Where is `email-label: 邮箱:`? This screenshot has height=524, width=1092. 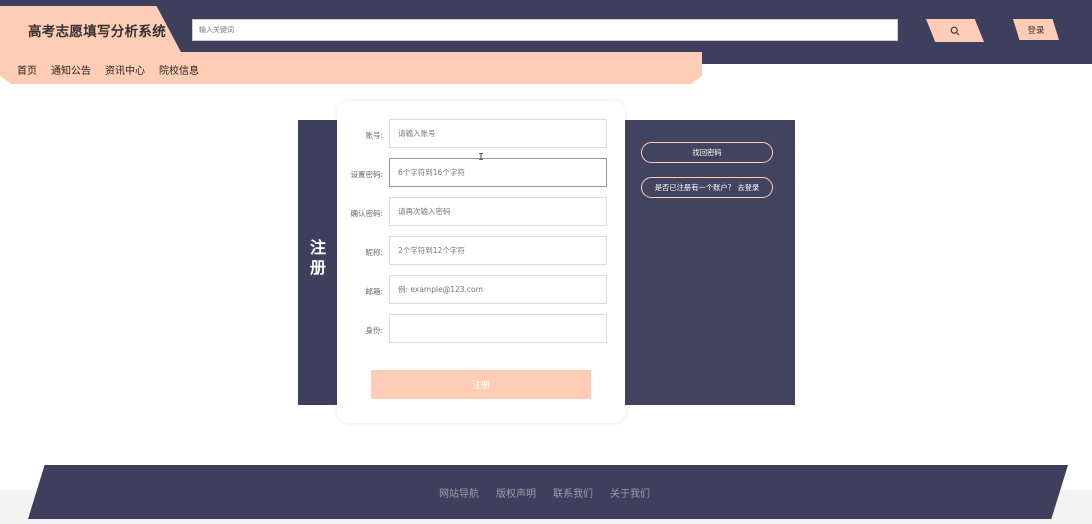 email-label: 邮箱: is located at coordinates (374, 291).